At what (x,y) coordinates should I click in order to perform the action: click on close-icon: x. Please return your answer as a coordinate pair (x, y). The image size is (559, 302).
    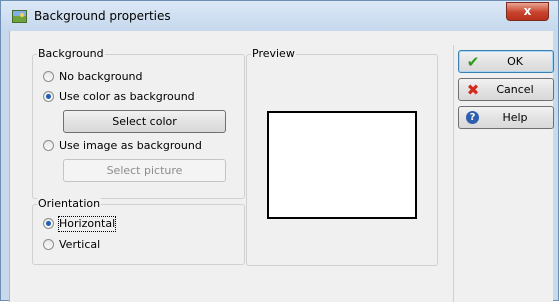
    Looking at the image, I should click on (527, 11).